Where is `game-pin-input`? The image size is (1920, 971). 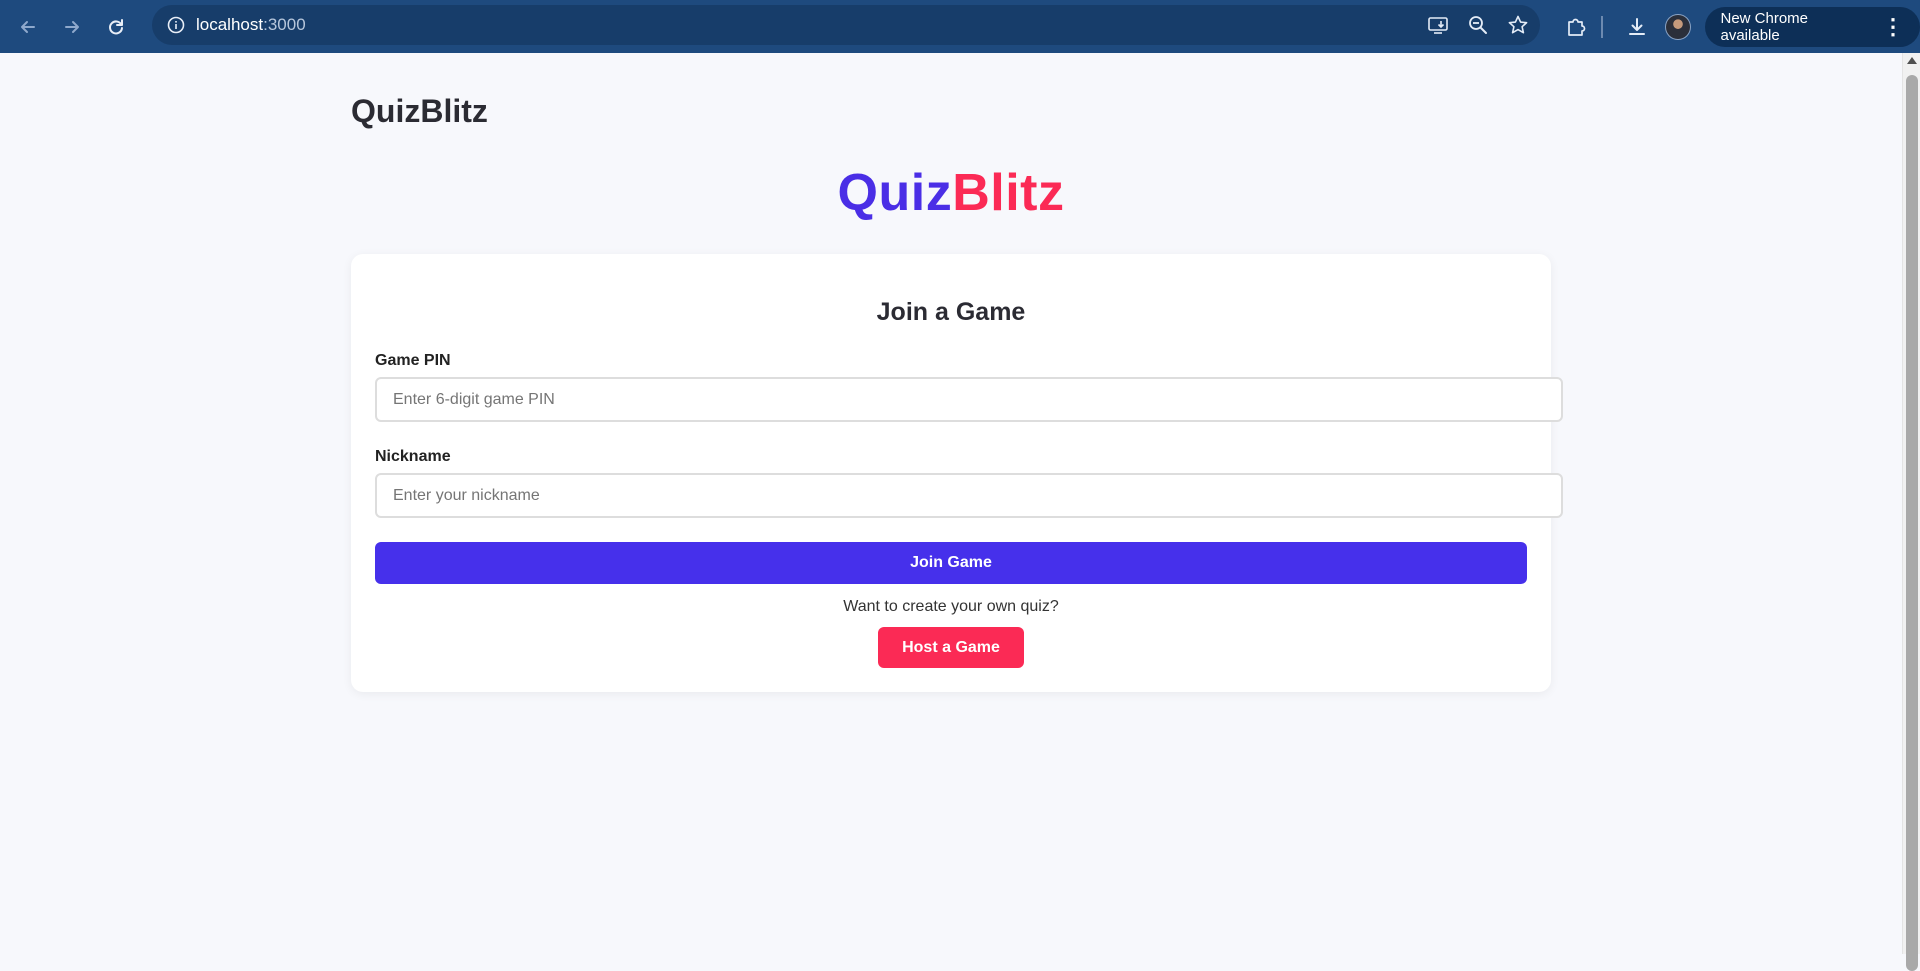
game-pin-input is located at coordinates (969, 399).